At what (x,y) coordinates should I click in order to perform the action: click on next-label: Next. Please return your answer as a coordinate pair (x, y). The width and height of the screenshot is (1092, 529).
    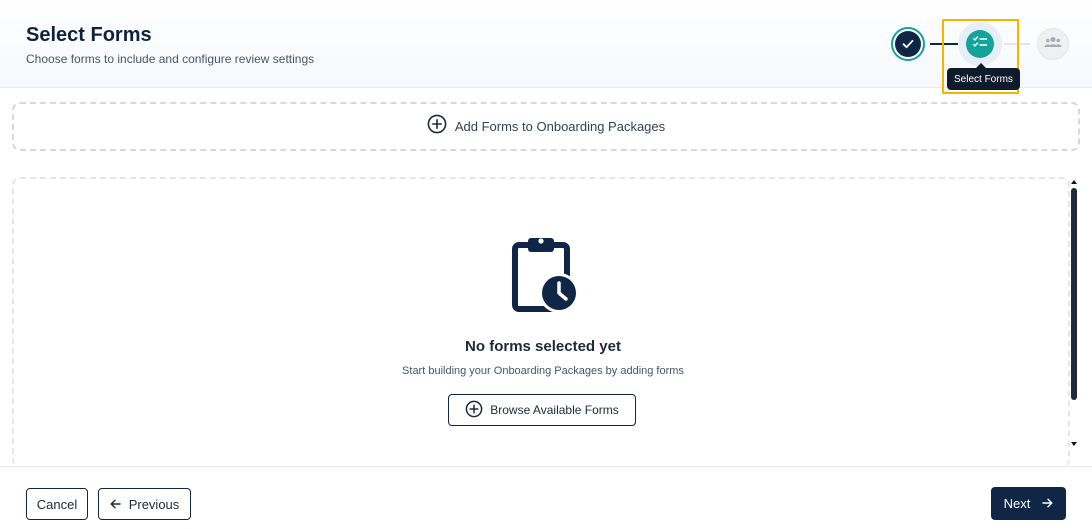
    Looking at the image, I should click on (1017, 503).